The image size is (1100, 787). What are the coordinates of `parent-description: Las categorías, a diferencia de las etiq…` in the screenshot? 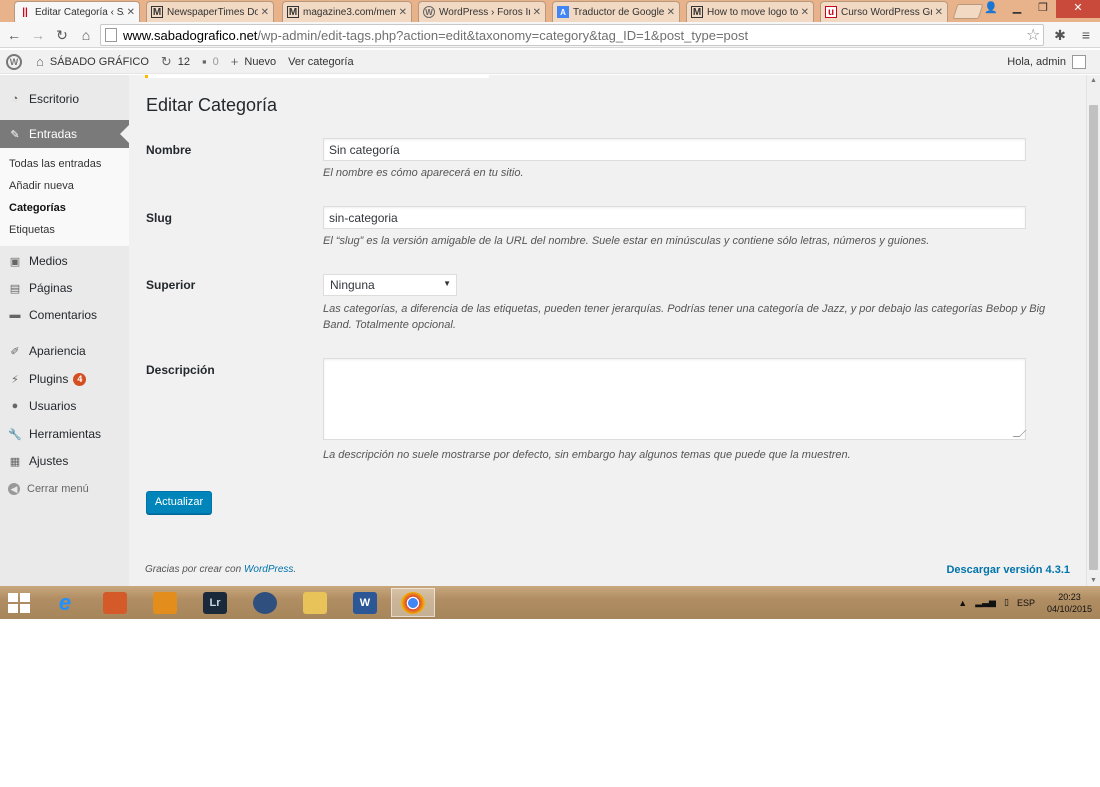 It's located at (684, 317).